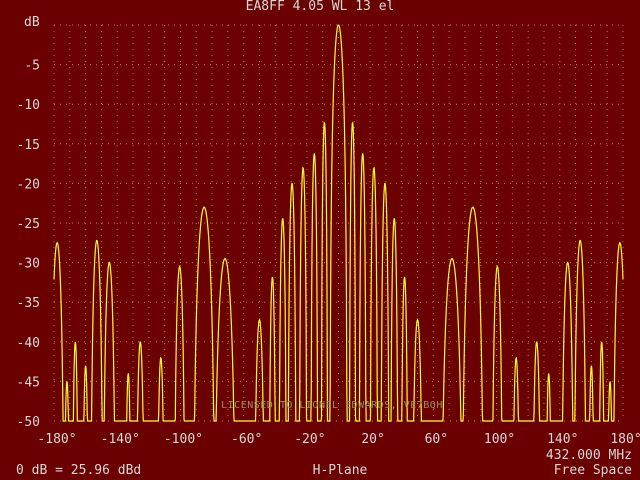 The height and width of the screenshot is (480, 640). Describe the element at coordinates (320, 7) in the screenshot. I see `plot-title: EA8FF 4.05 WL 13 el` at that location.